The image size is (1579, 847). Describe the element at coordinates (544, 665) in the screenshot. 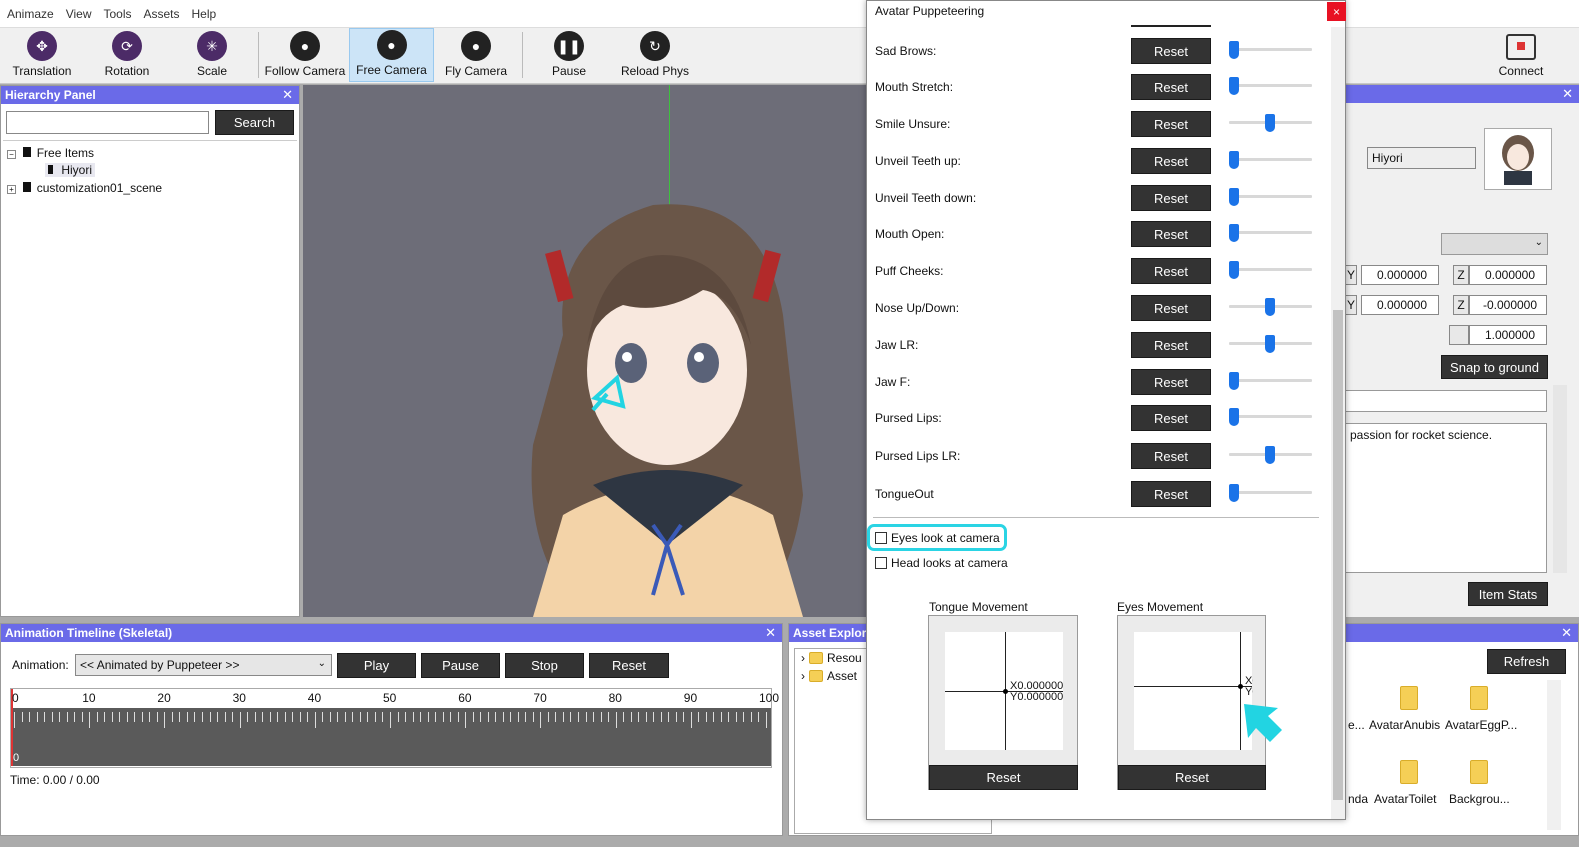

I see `stop-button: Stop` at that location.